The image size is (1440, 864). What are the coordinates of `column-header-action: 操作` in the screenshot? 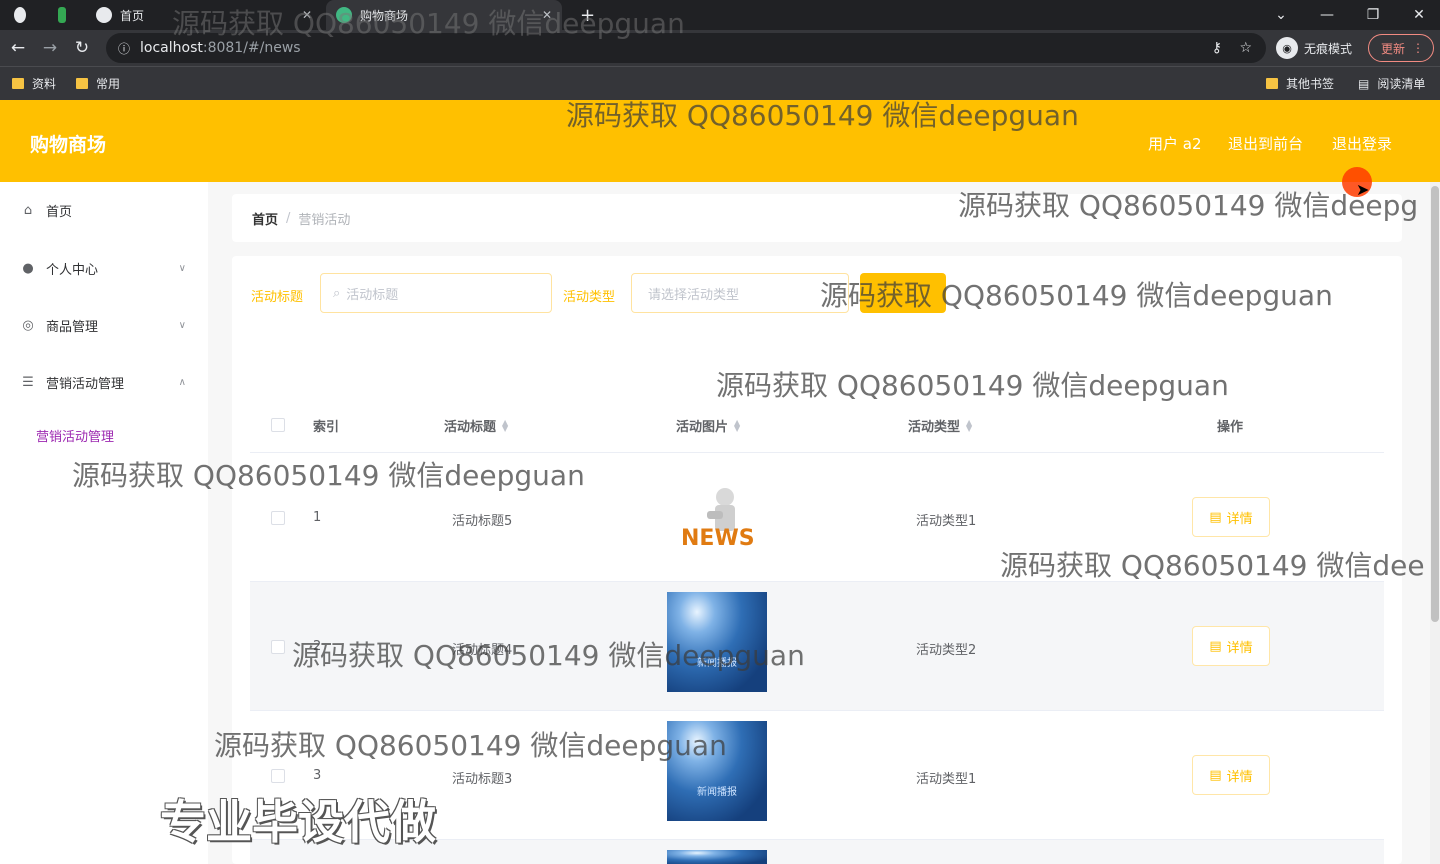 It's located at (1230, 427).